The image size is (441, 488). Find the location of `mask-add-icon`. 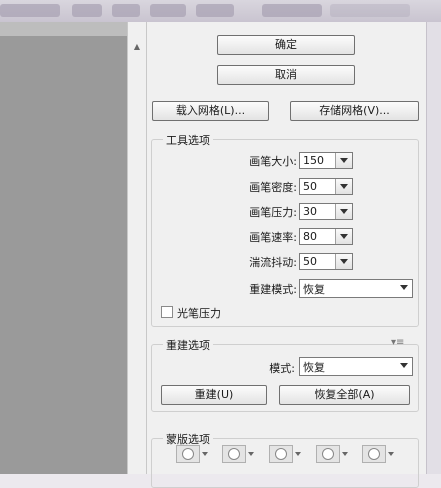

mask-add-icon is located at coordinates (239, 454).